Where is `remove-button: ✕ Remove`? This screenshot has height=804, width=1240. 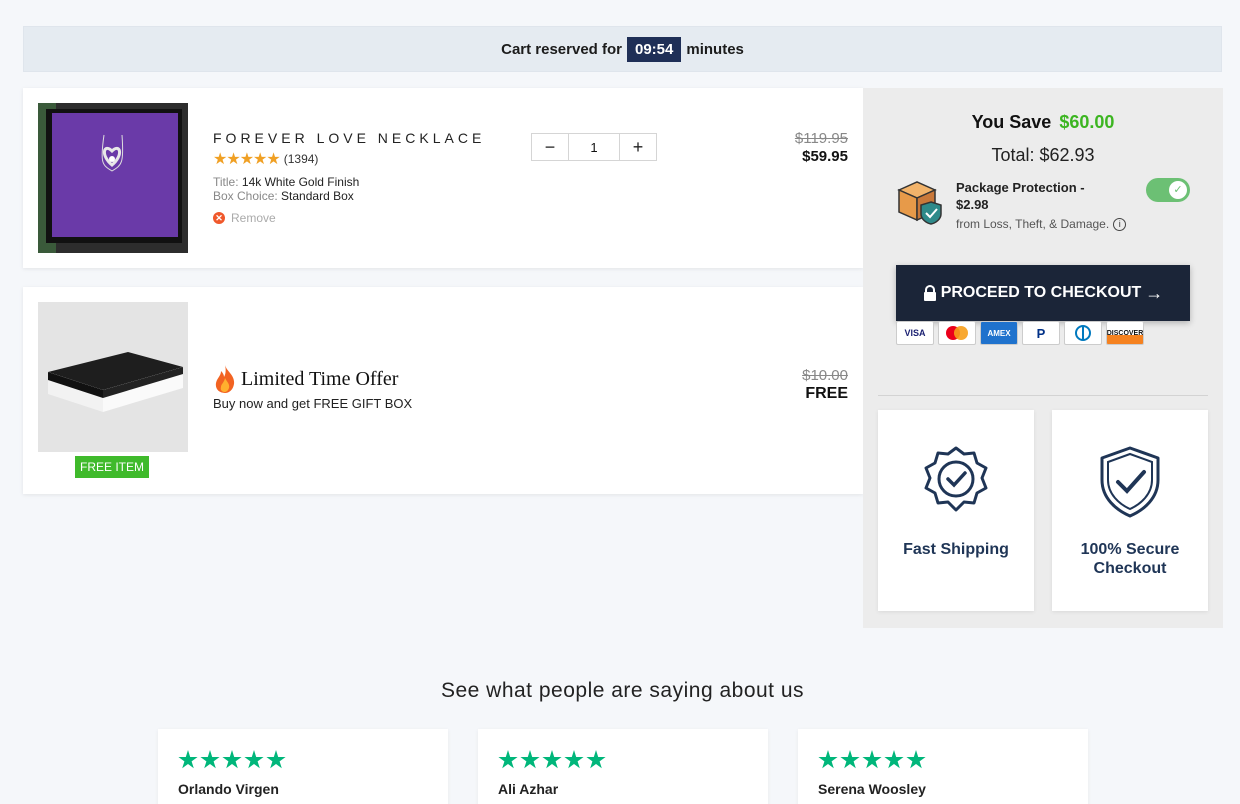
remove-button: ✕ Remove is located at coordinates (244, 218).